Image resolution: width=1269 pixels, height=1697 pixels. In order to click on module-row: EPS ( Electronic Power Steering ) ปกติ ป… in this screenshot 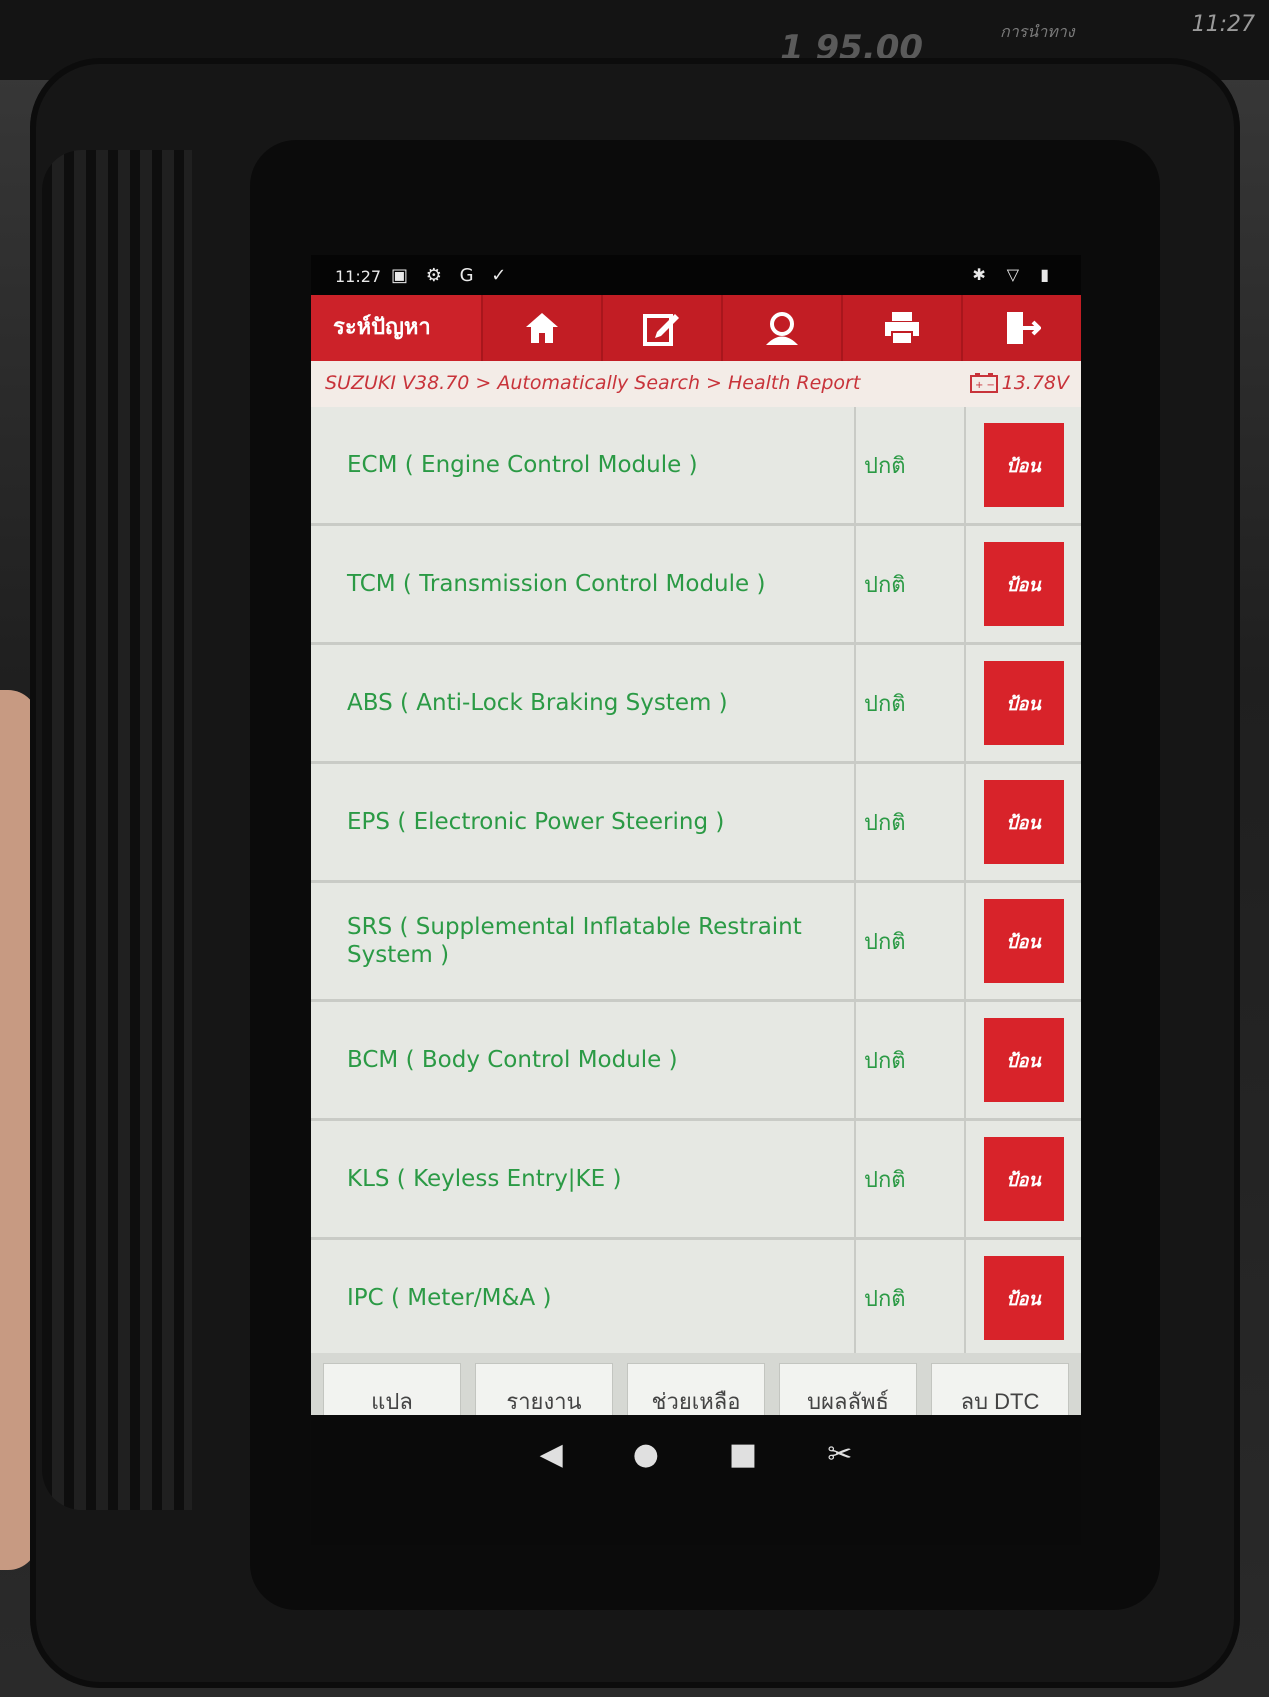, I will do `click(696, 823)`.